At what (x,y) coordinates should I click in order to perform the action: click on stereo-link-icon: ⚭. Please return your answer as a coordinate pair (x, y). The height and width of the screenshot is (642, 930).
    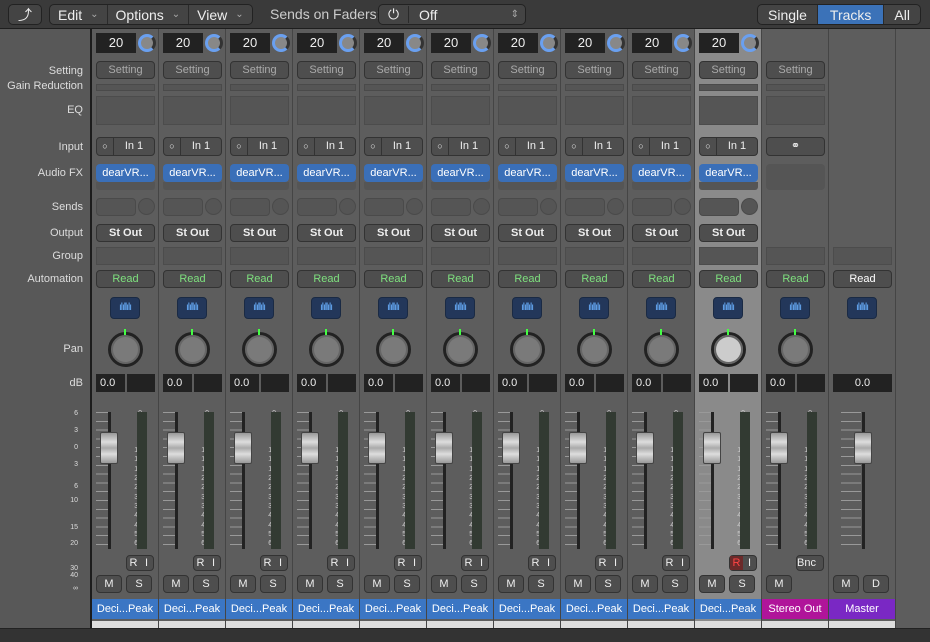
    Looking at the image, I should click on (795, 146).